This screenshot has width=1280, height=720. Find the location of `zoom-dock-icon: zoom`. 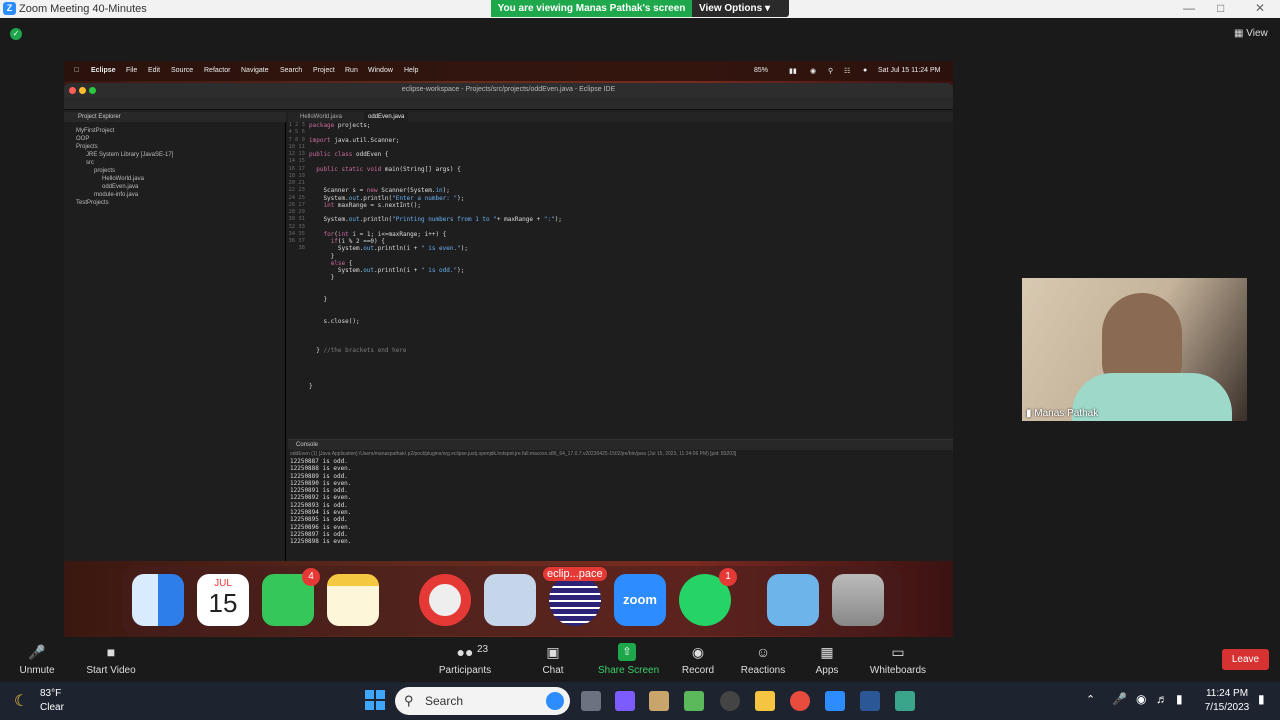

zoom-dock-icon: zoom is located at coordinates (640, 600).